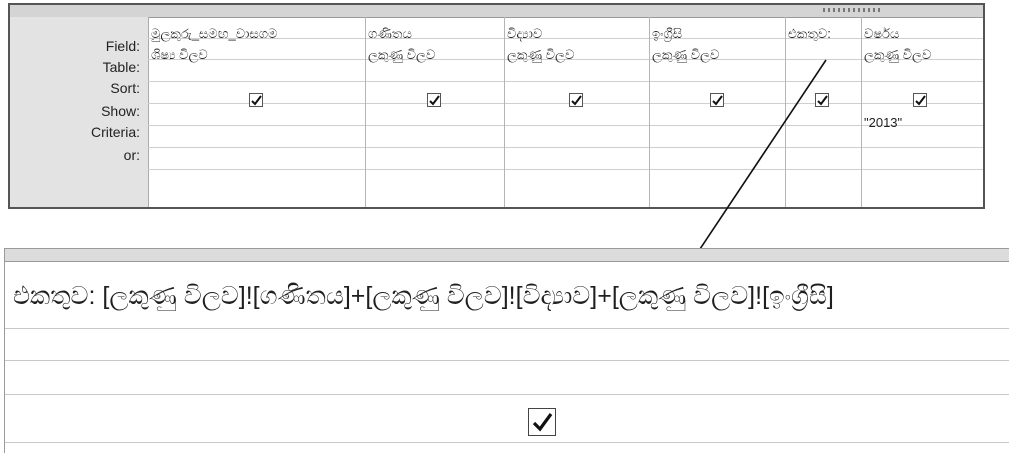 This screenshot has width=1009, height=453. What do you see at coordinates (717, 112) in the screenshot?
I see `grid-column-4: ඉංග්‍රීසි ලකුණු විලව` at bounding box center [717, 112].